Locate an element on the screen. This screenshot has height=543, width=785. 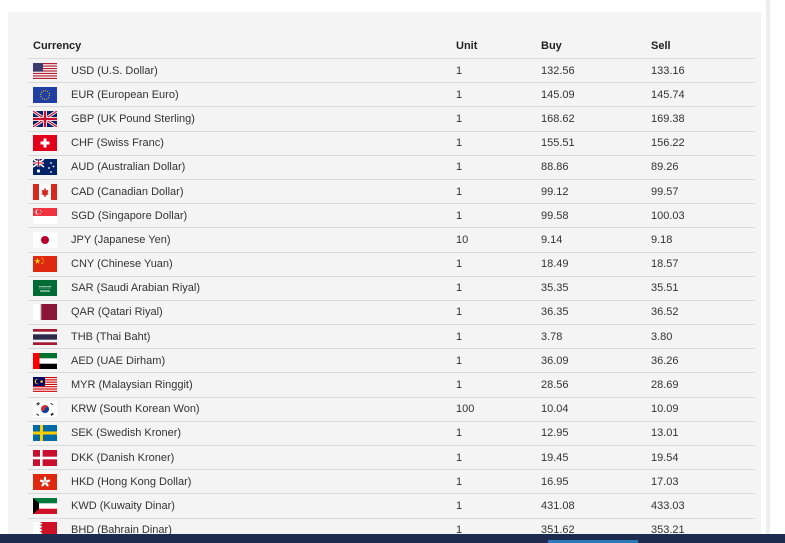
buy-rate-cell: 35.35 is located at coordinates (596, 288).